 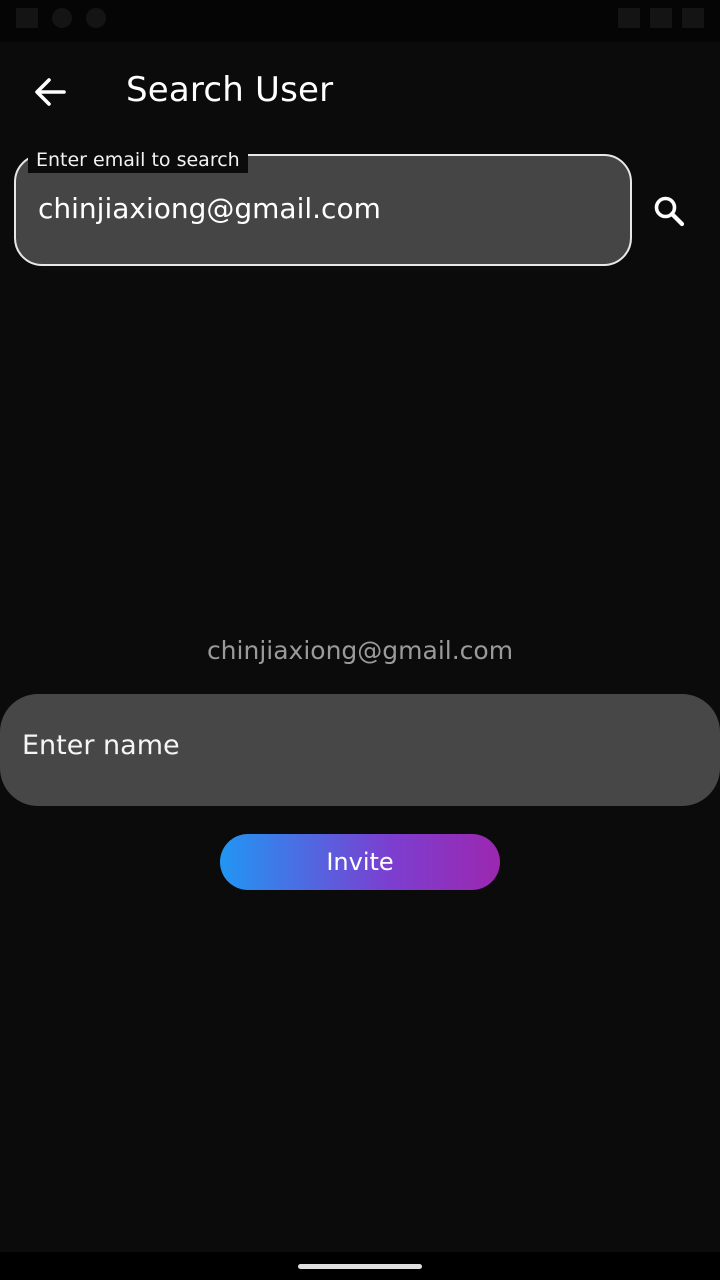 What do you see at coordinates (360, 21) in the screenshot?
I see `status-bar` at bounding box center [360, 21].